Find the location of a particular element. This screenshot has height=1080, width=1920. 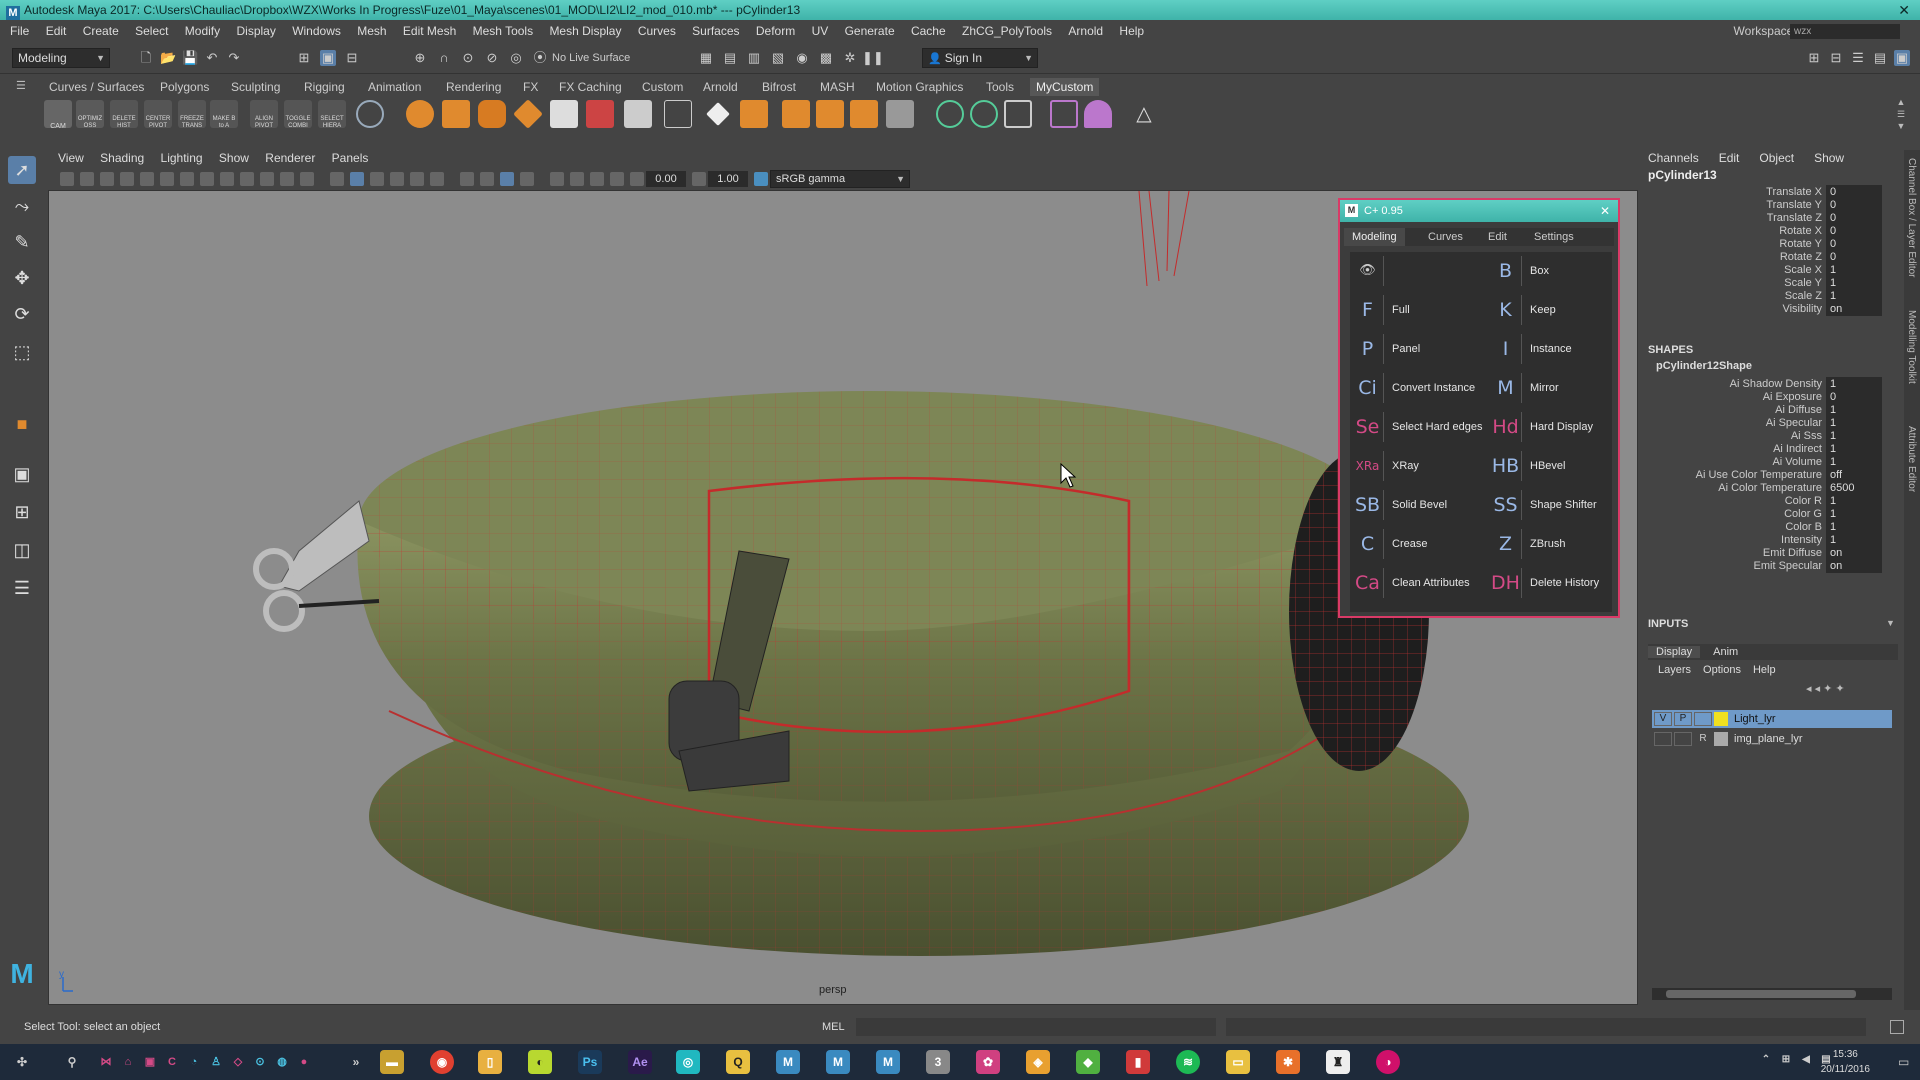

layer-color-swatch is located at coordinates (1721, 739).